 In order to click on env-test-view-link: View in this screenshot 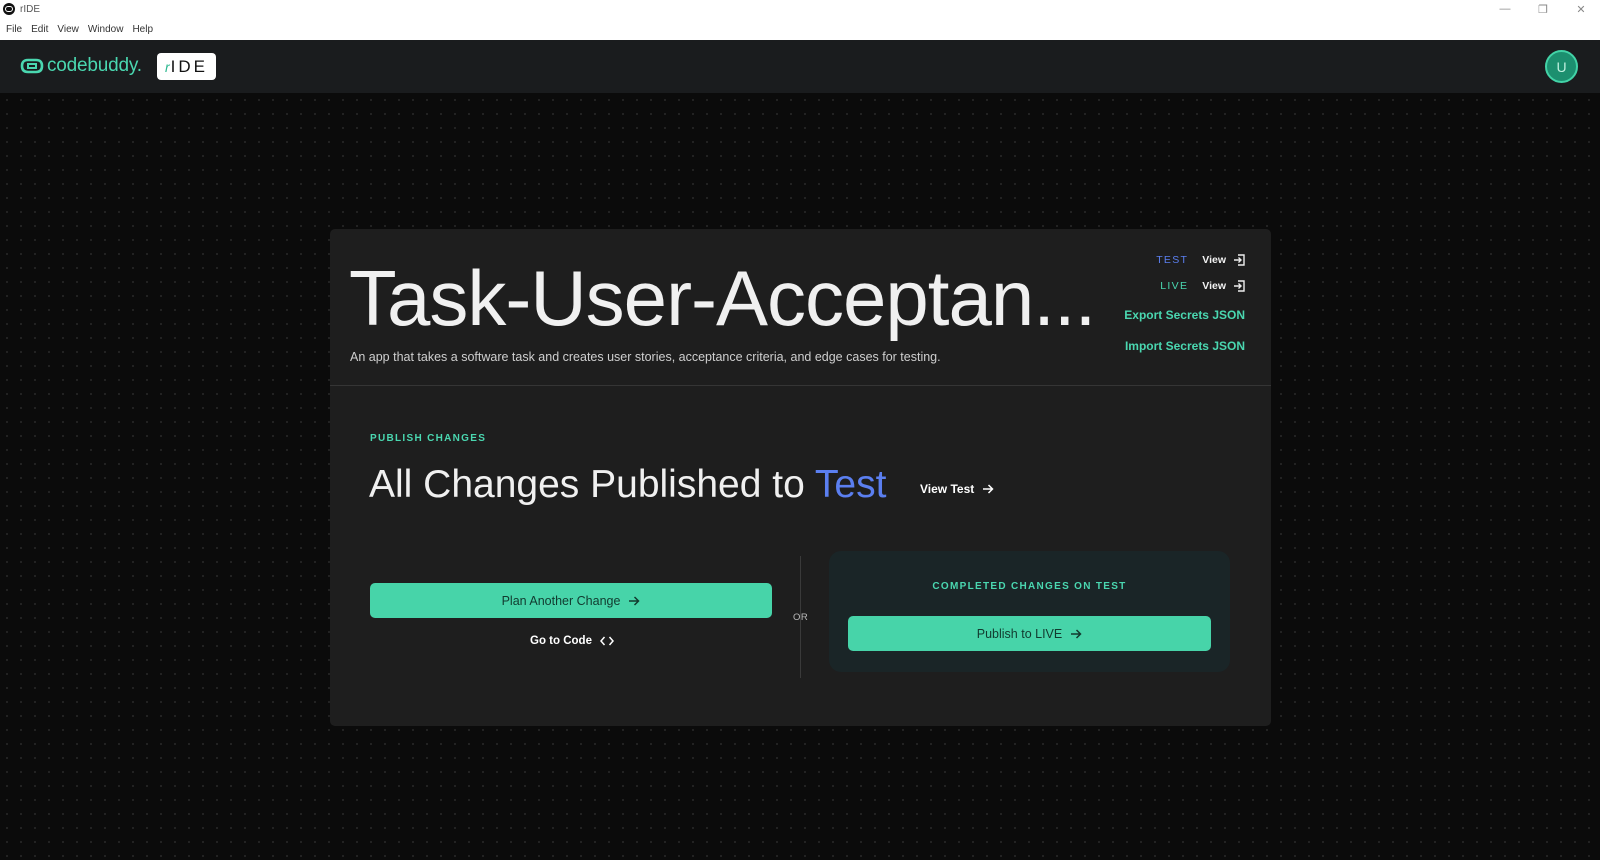, I will do `click(1214, 260)`.